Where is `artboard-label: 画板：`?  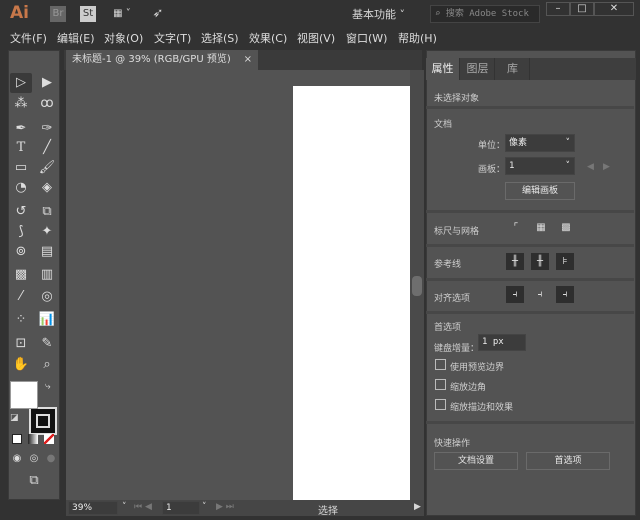 artboard-label: 画板： is located at coordinates (492, 170).